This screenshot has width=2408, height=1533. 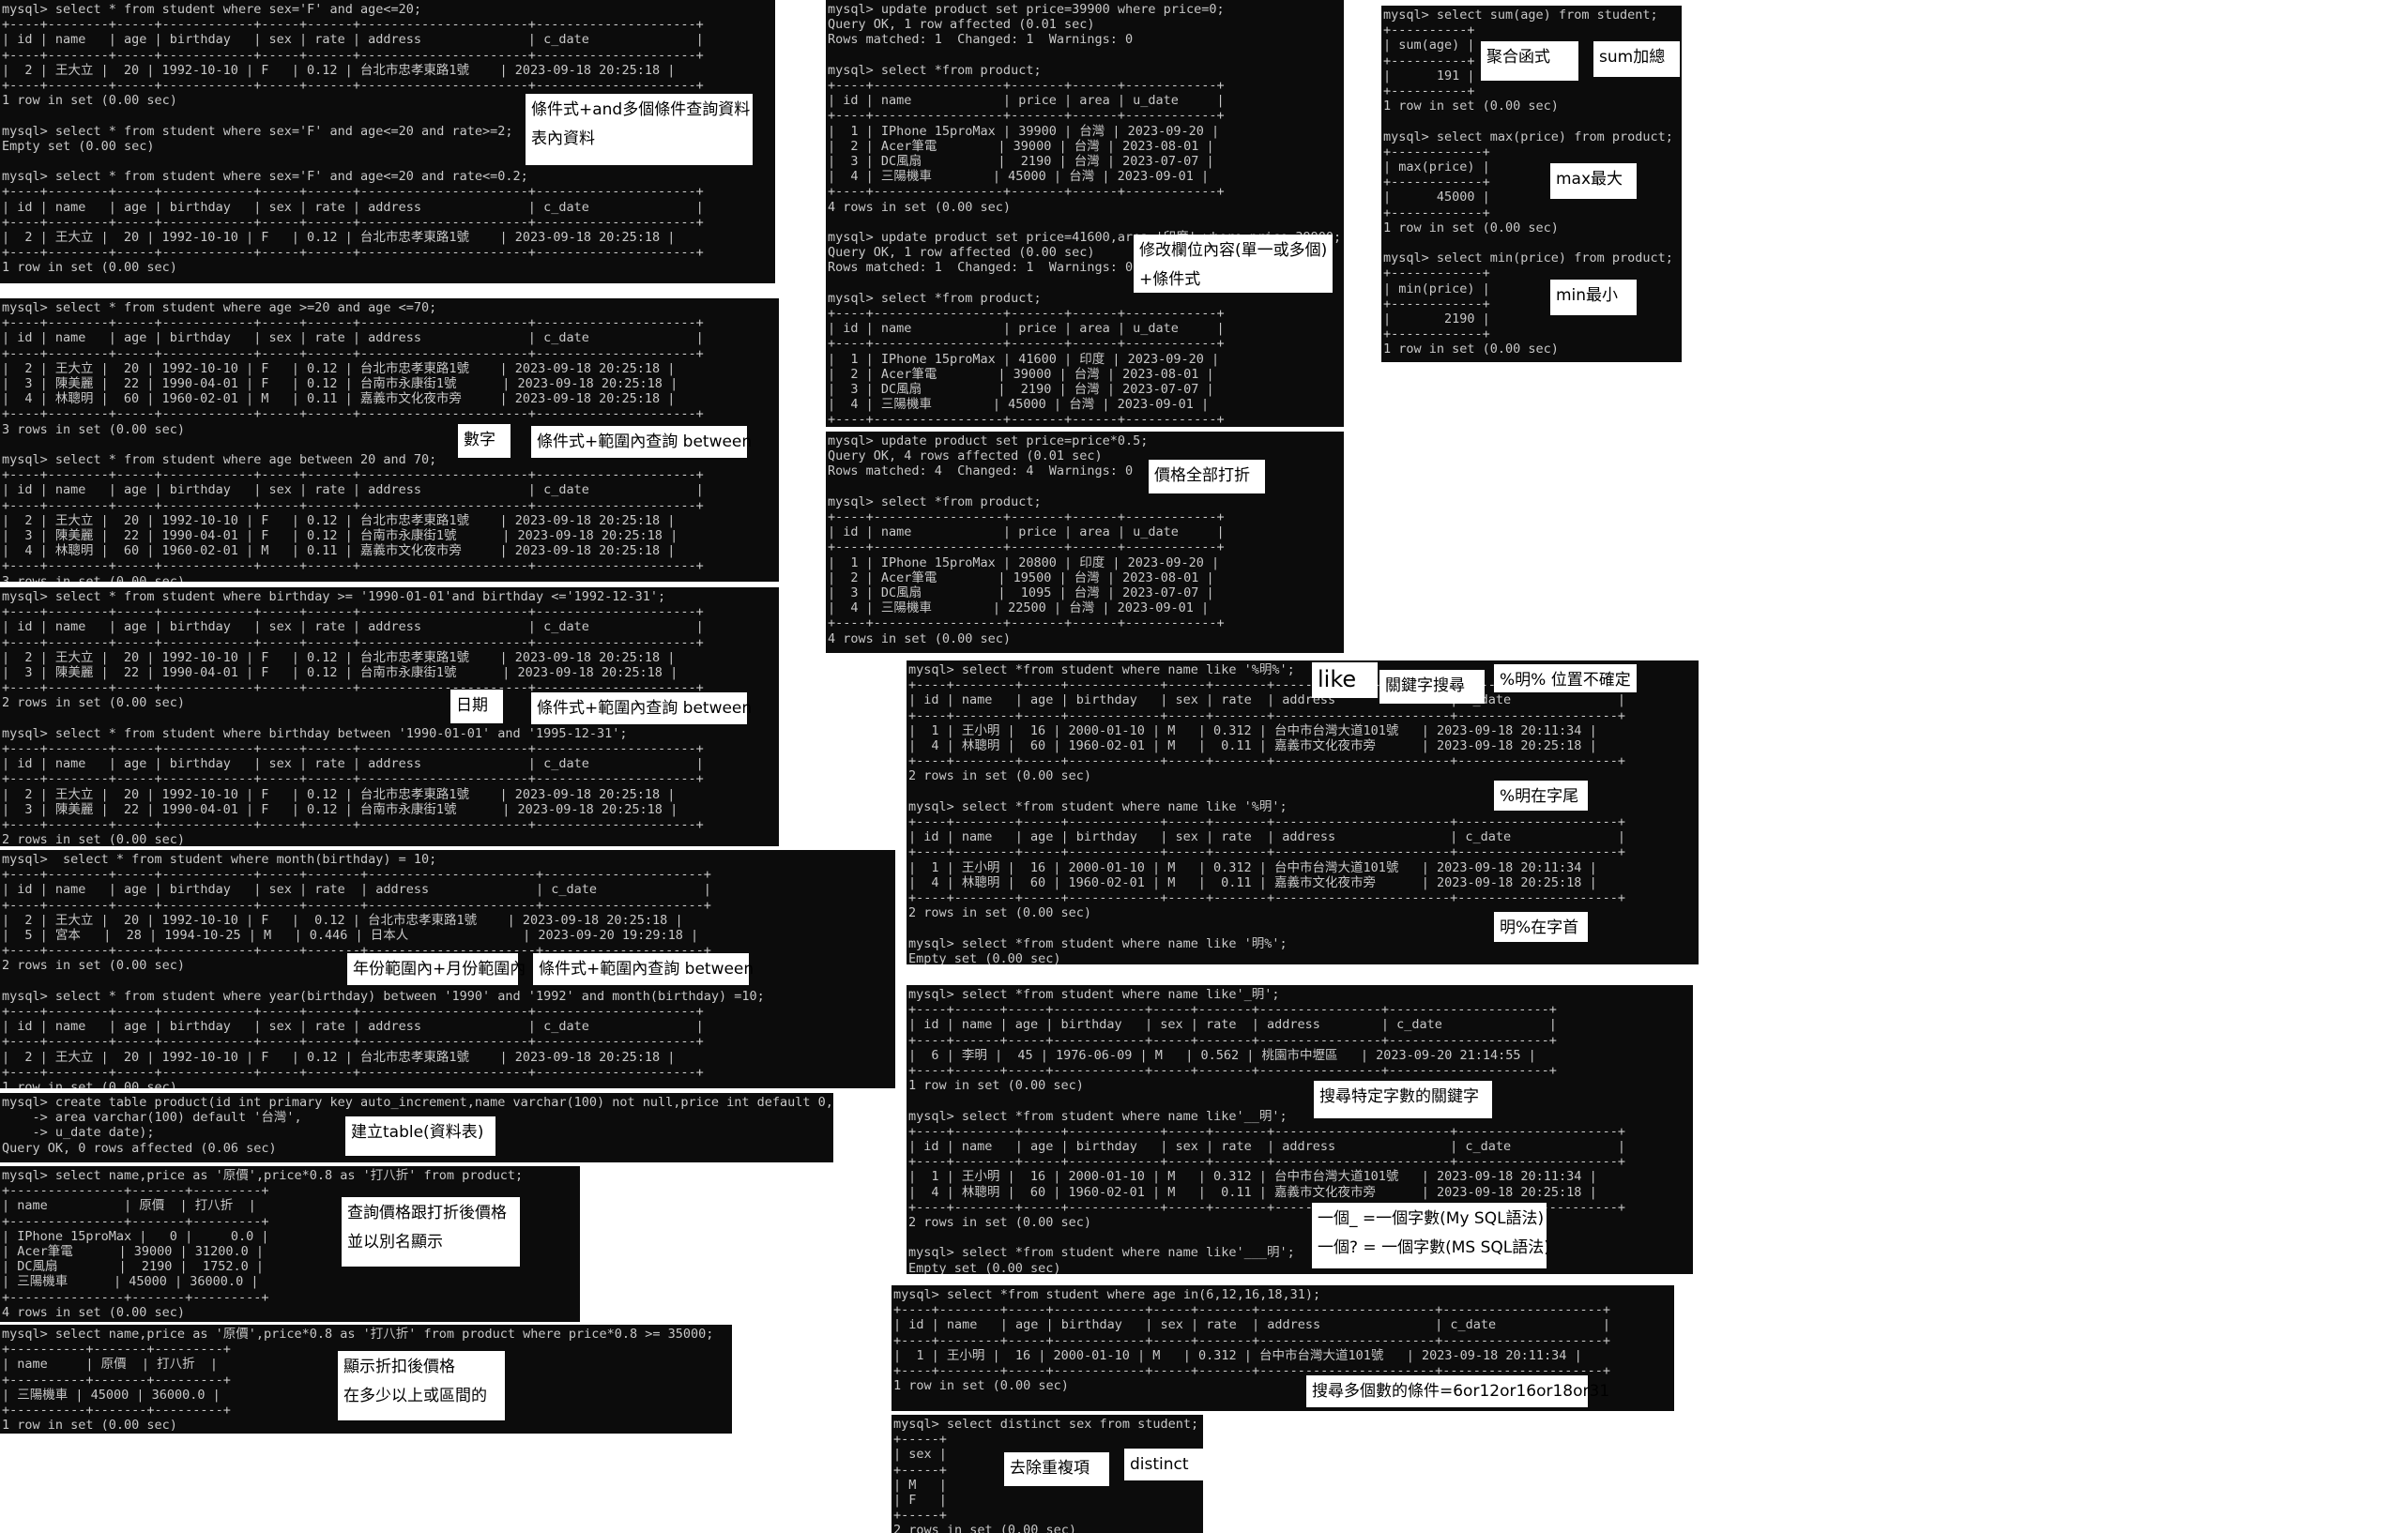 I want to click on annotation-keyword-search: 關鍵字搜尋, so click(x=1432, y=687).